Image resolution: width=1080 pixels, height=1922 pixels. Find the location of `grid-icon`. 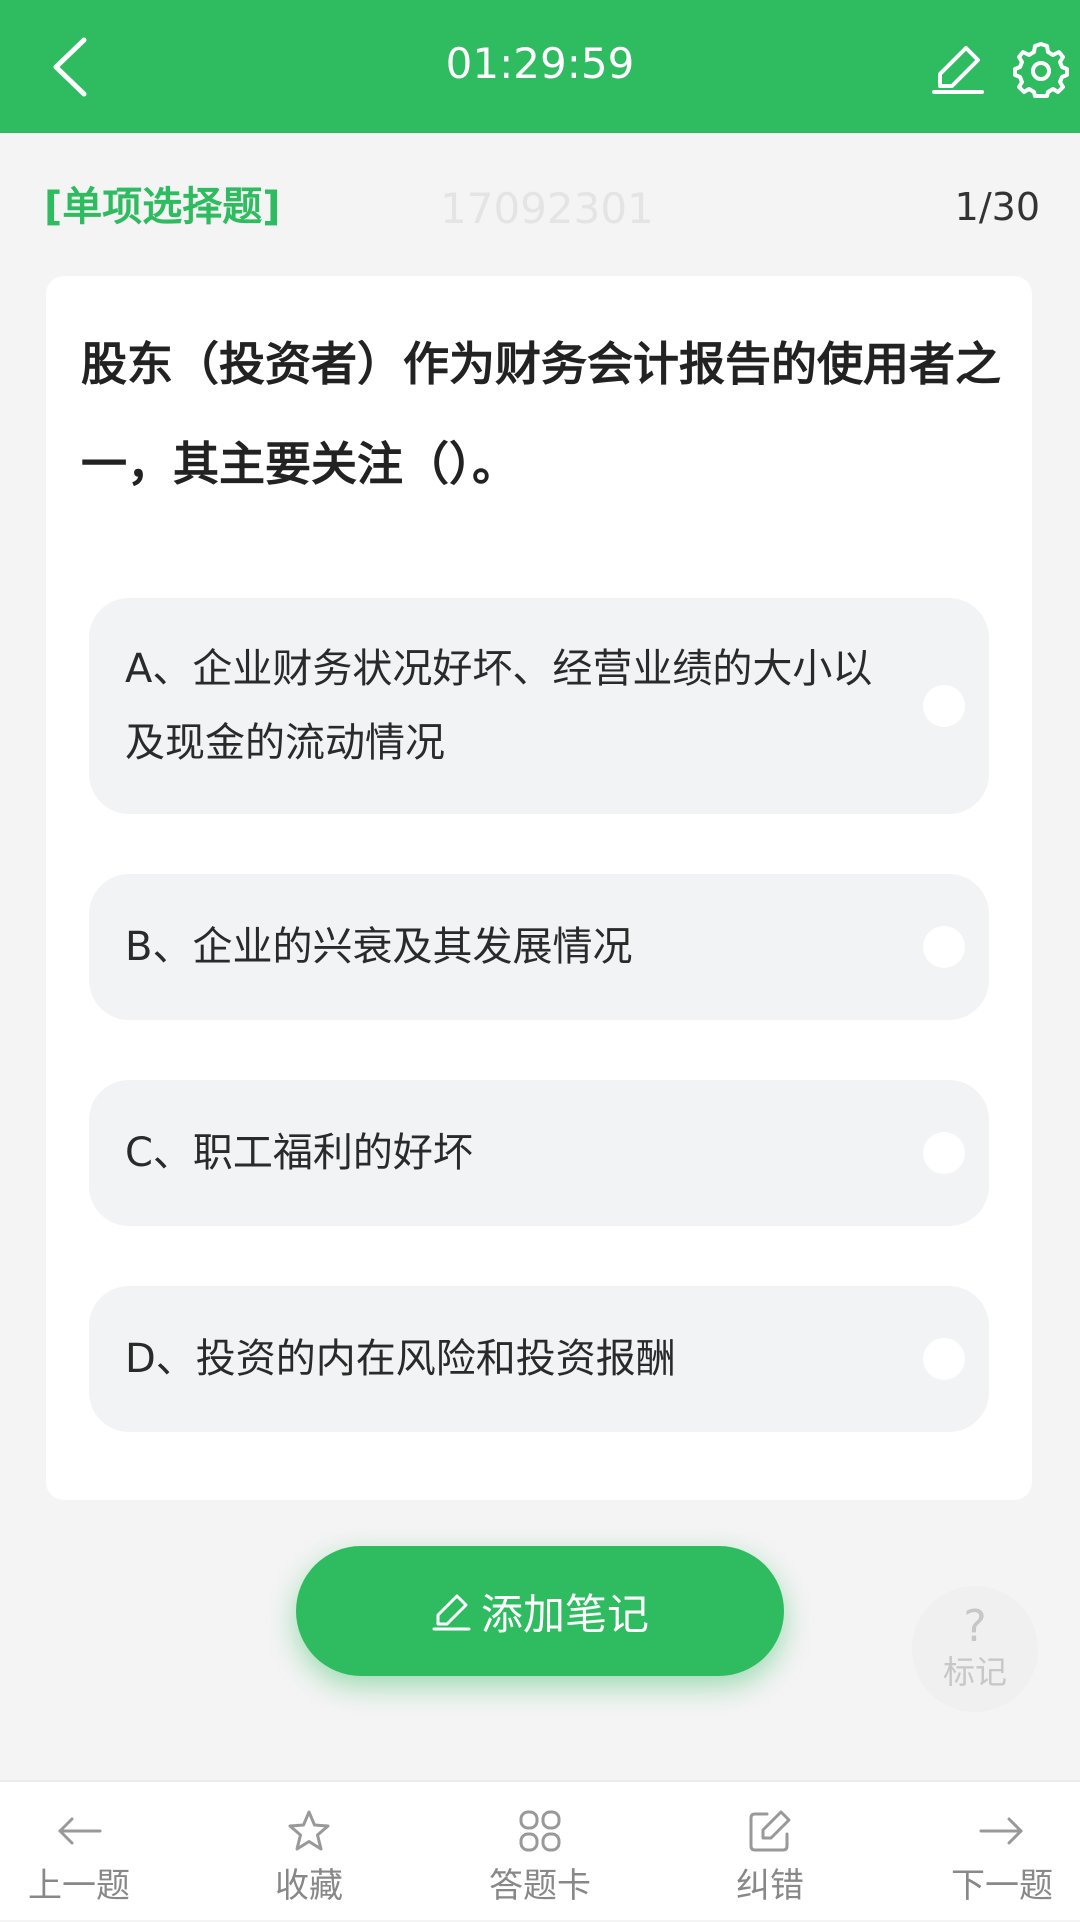

grid-icon is located at coordinates (540, 1831).